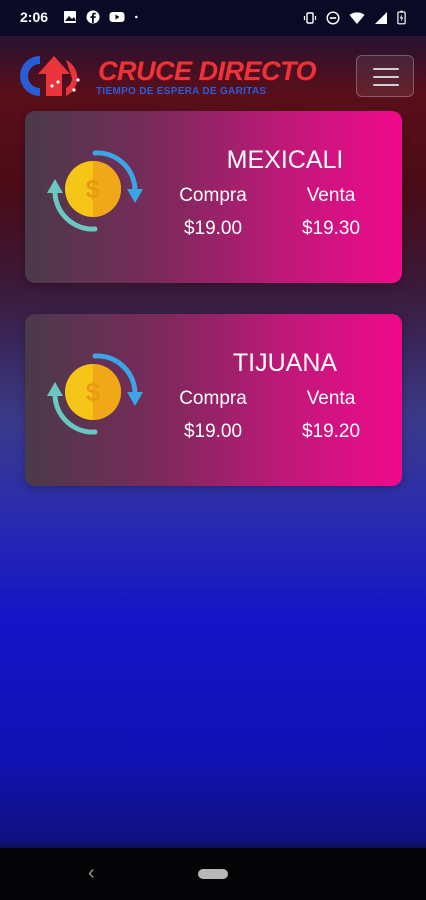  Describe the element at coordinates (381, 17) in the screenshot. I see `signal-icon` at that location.